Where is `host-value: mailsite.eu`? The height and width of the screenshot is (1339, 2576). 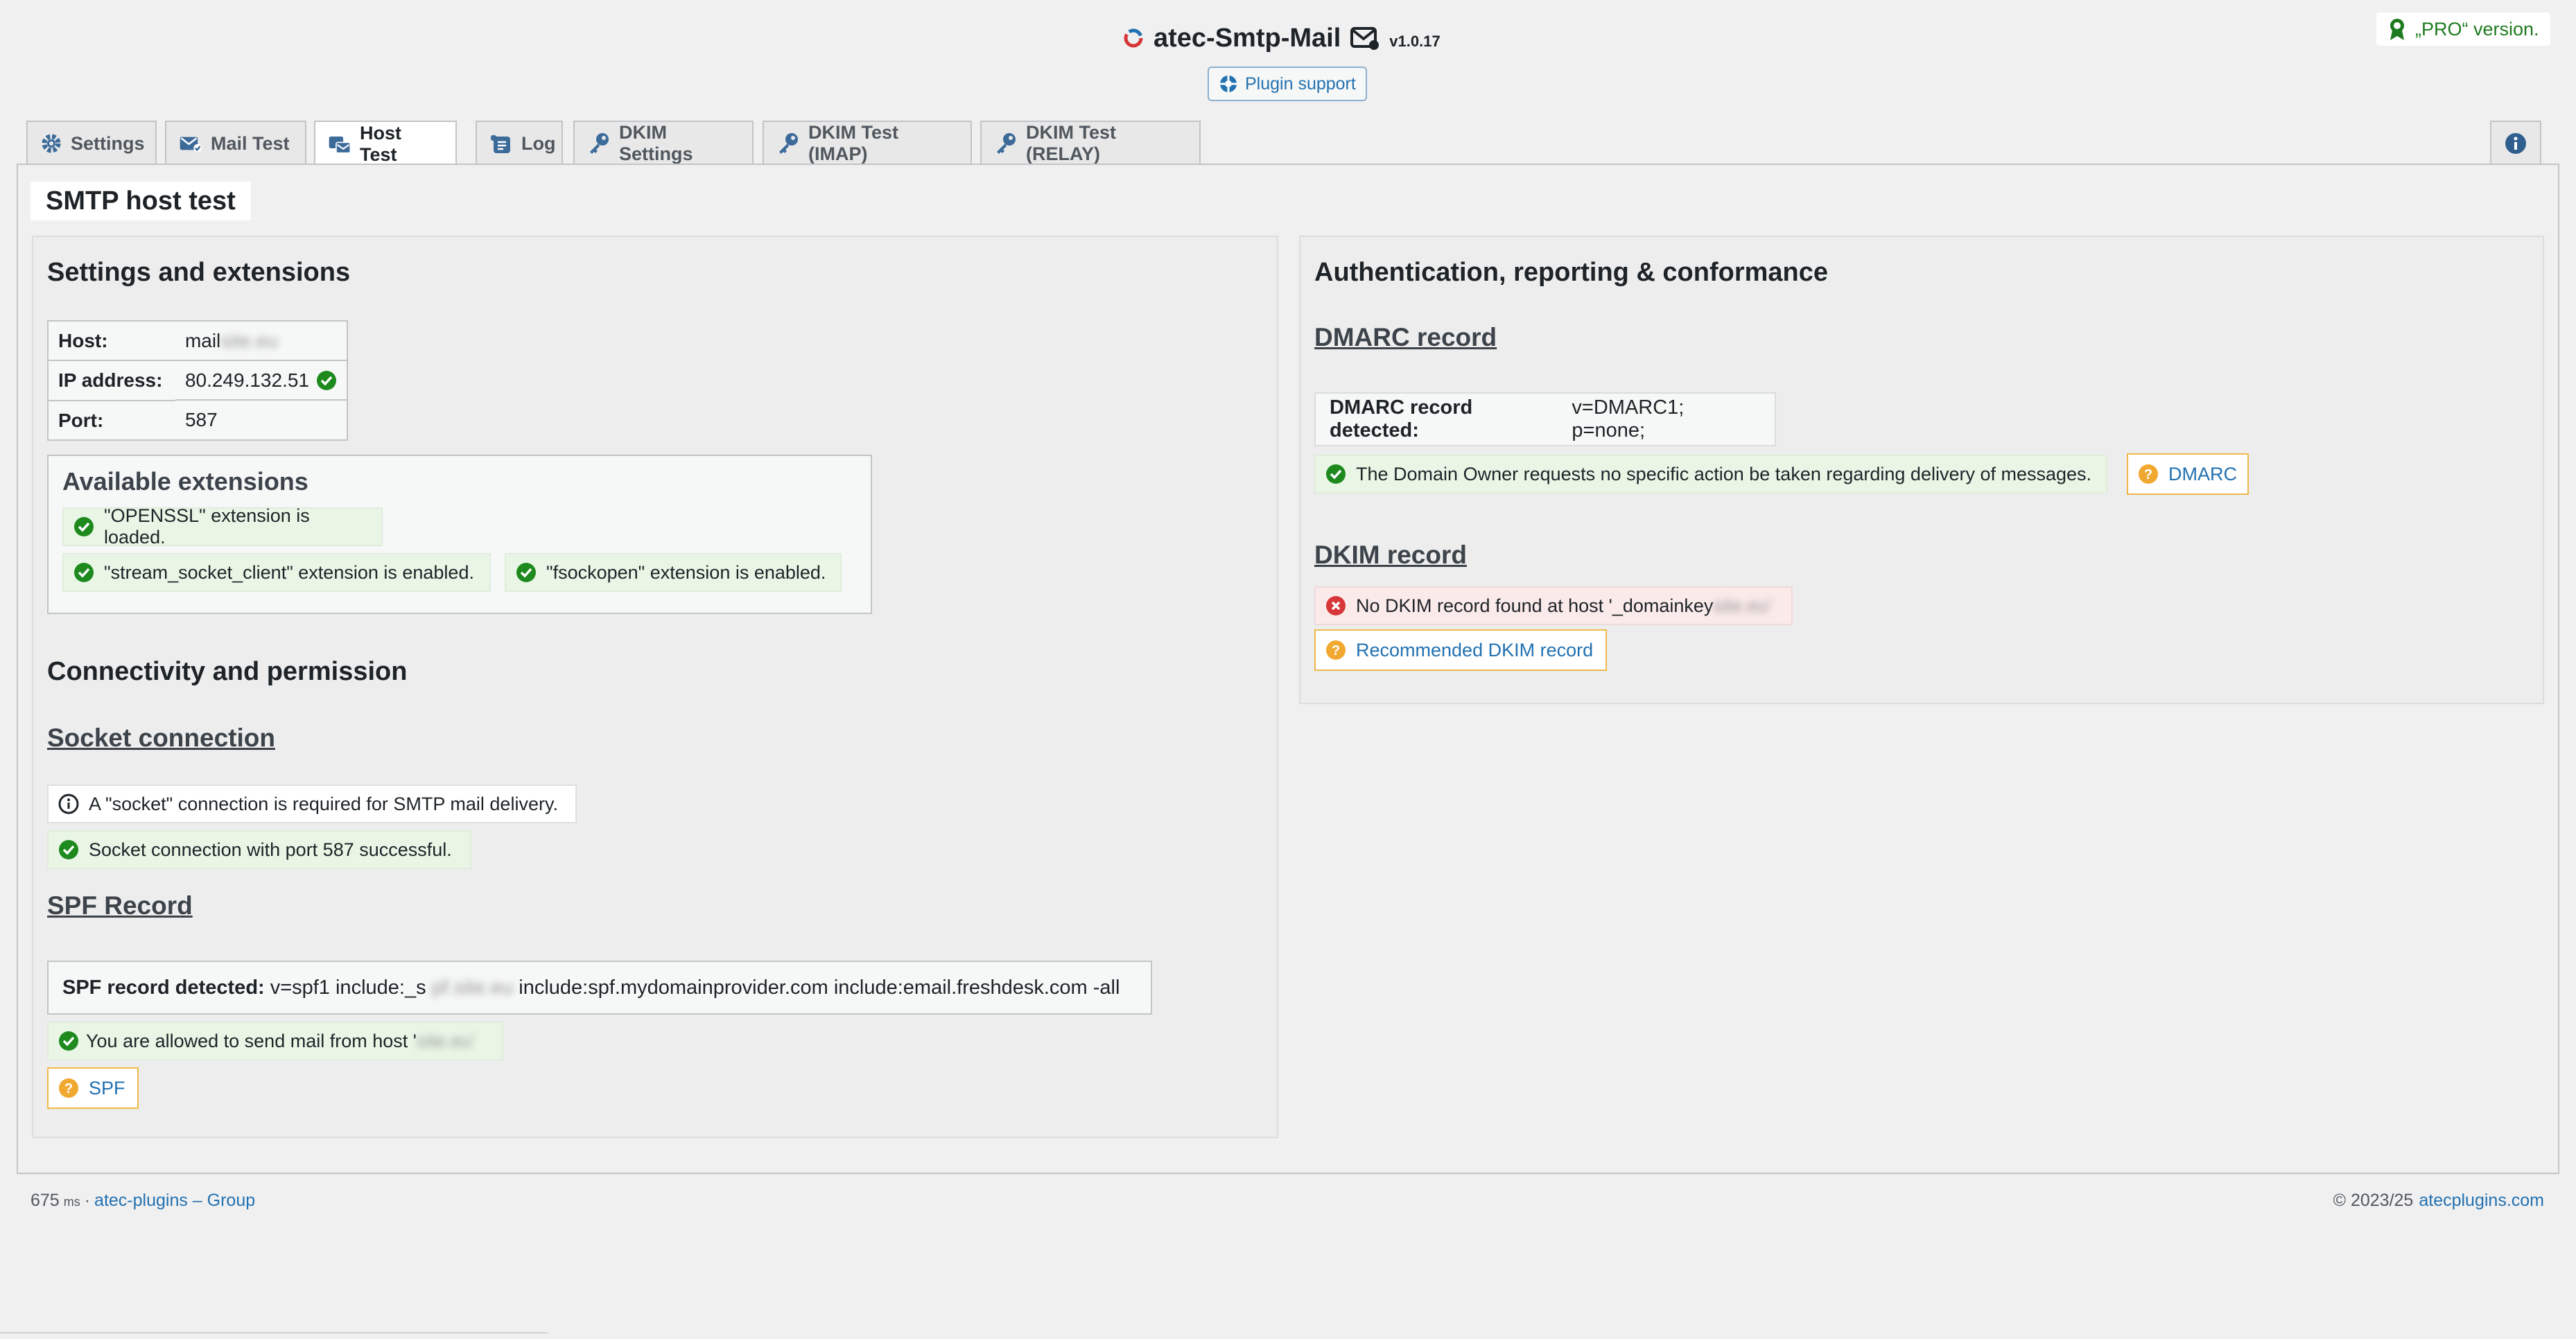 host-value: mailsite.eu is located at coordinates (261, 341).